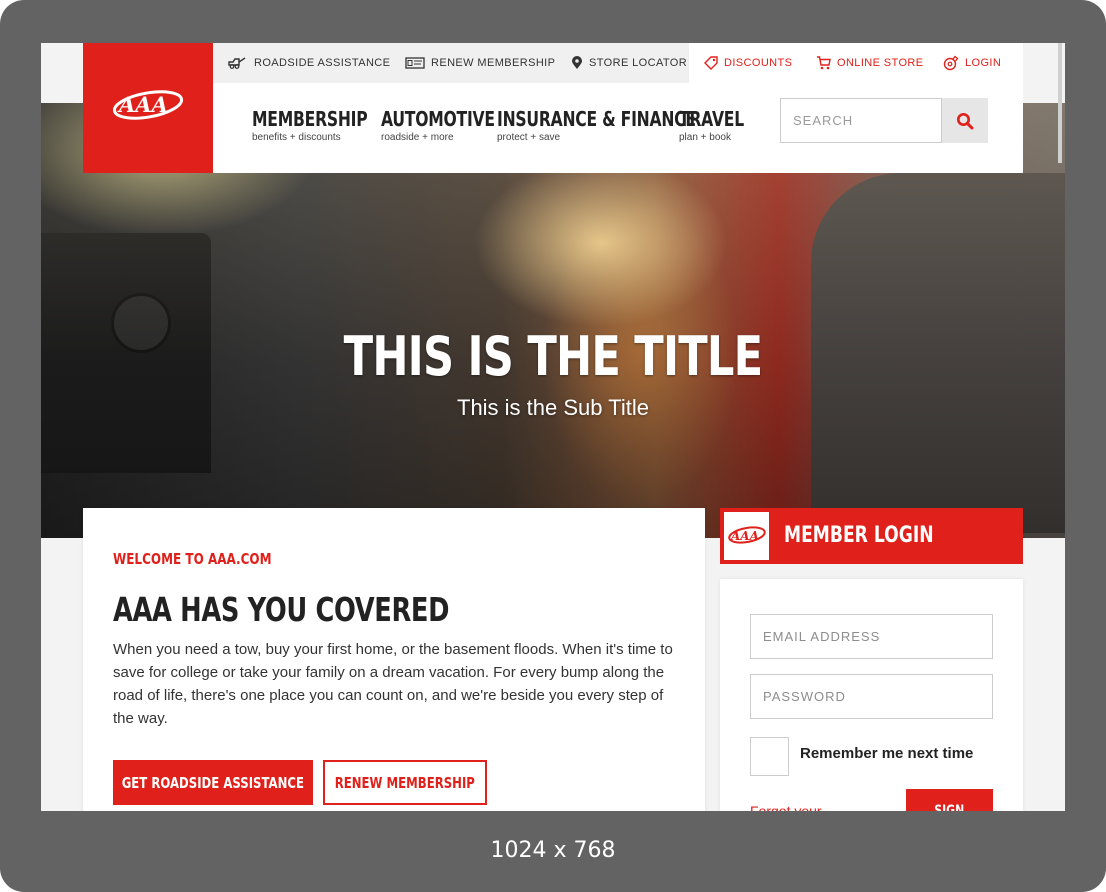 The image size is (1106, 892). Describe the element at coordinates (310, 119) in the screenshot. I see `nav-title: MEMBERSHIP` at that location.